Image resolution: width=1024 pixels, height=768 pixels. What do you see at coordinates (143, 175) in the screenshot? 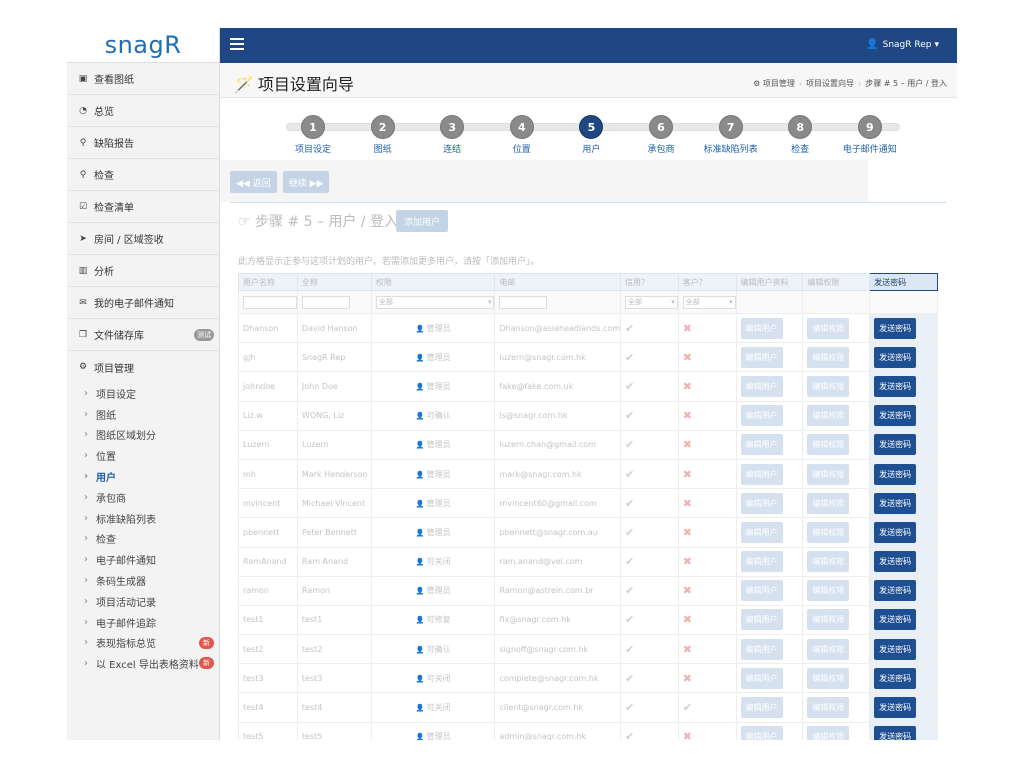
I see `sidebar-item: ⚲ 检查` at bounding box center [143, 175].